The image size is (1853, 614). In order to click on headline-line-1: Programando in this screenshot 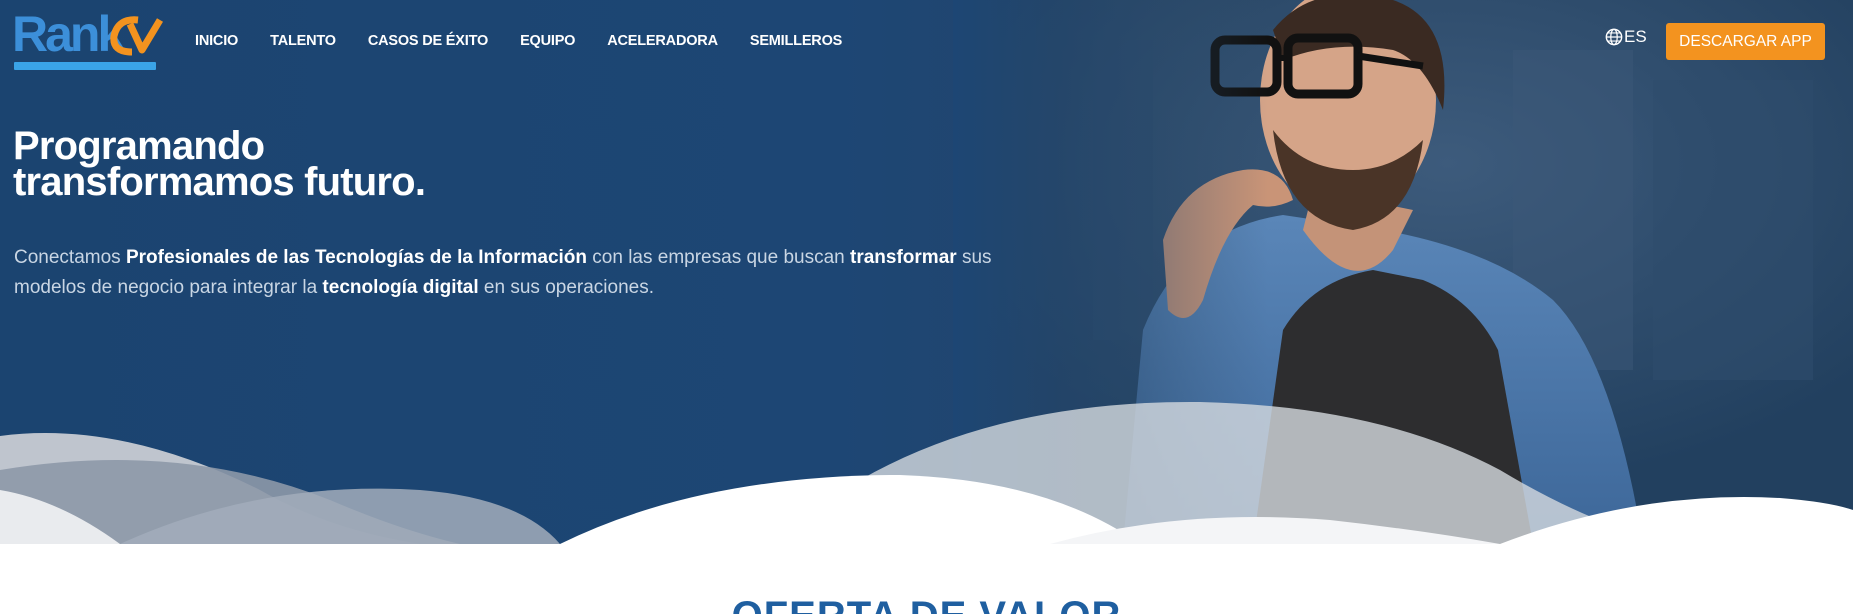, I will do `click(139, 146)`.